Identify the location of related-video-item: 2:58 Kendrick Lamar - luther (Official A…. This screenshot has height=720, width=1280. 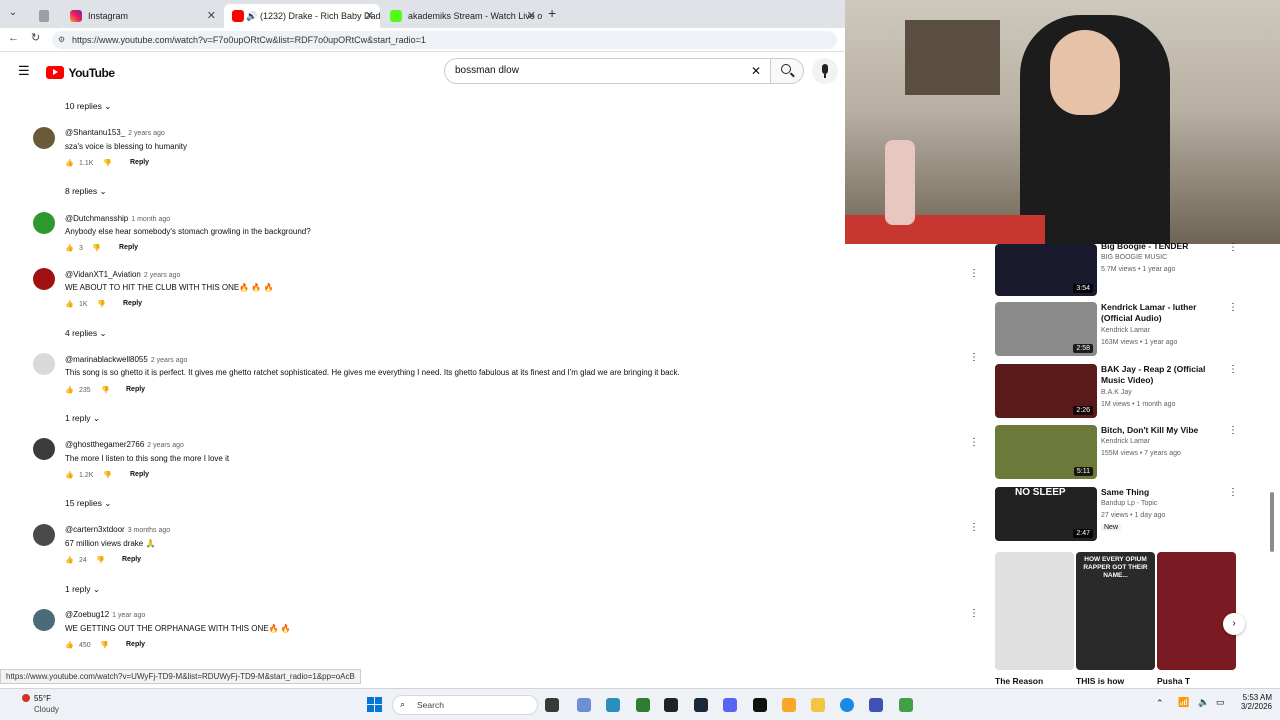
(1120, 329).